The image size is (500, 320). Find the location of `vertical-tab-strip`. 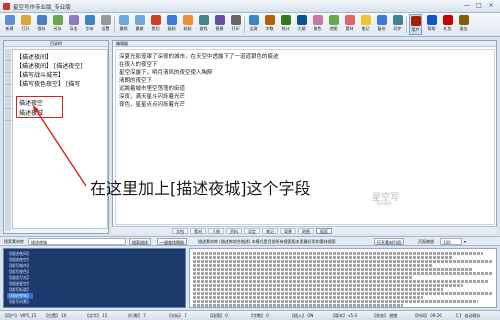

vertical-tab-strip is located at coordinates (8, 140).